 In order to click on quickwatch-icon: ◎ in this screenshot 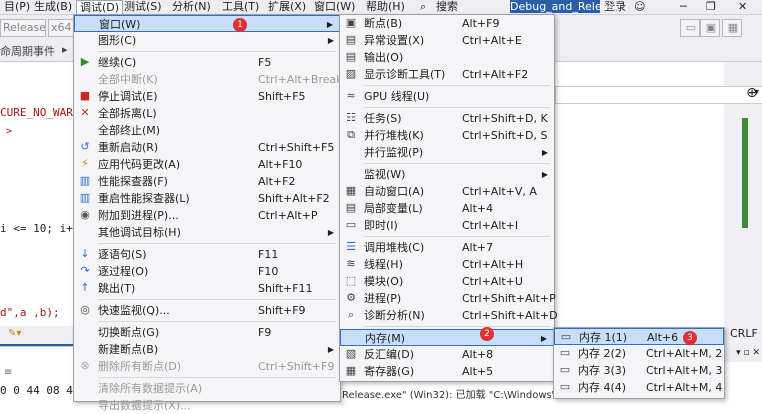, I will do `click(85, 309)`.